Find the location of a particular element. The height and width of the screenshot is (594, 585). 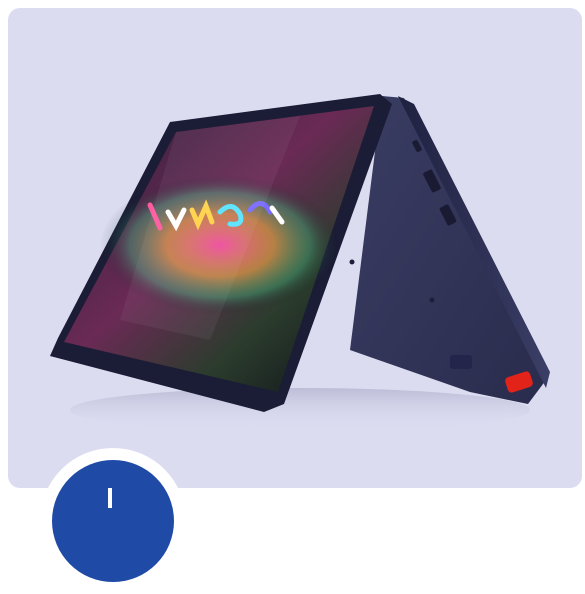

floor-shadow is located at coordinates (300, 410).